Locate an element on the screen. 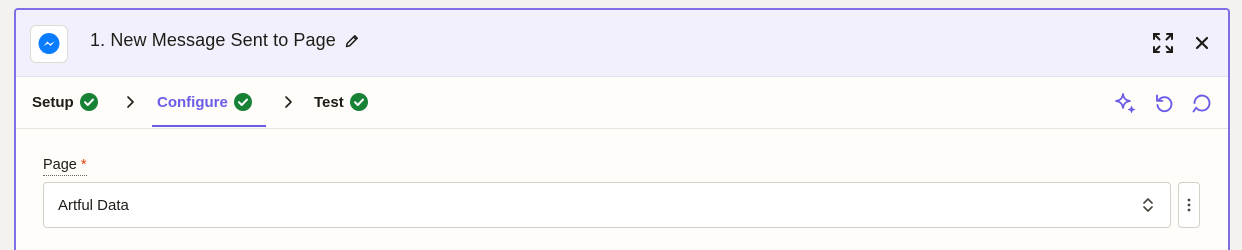 Image resolution: width=1242 pixels, height=250 pixels. field-options-button is located at coordinates (1189, 205).